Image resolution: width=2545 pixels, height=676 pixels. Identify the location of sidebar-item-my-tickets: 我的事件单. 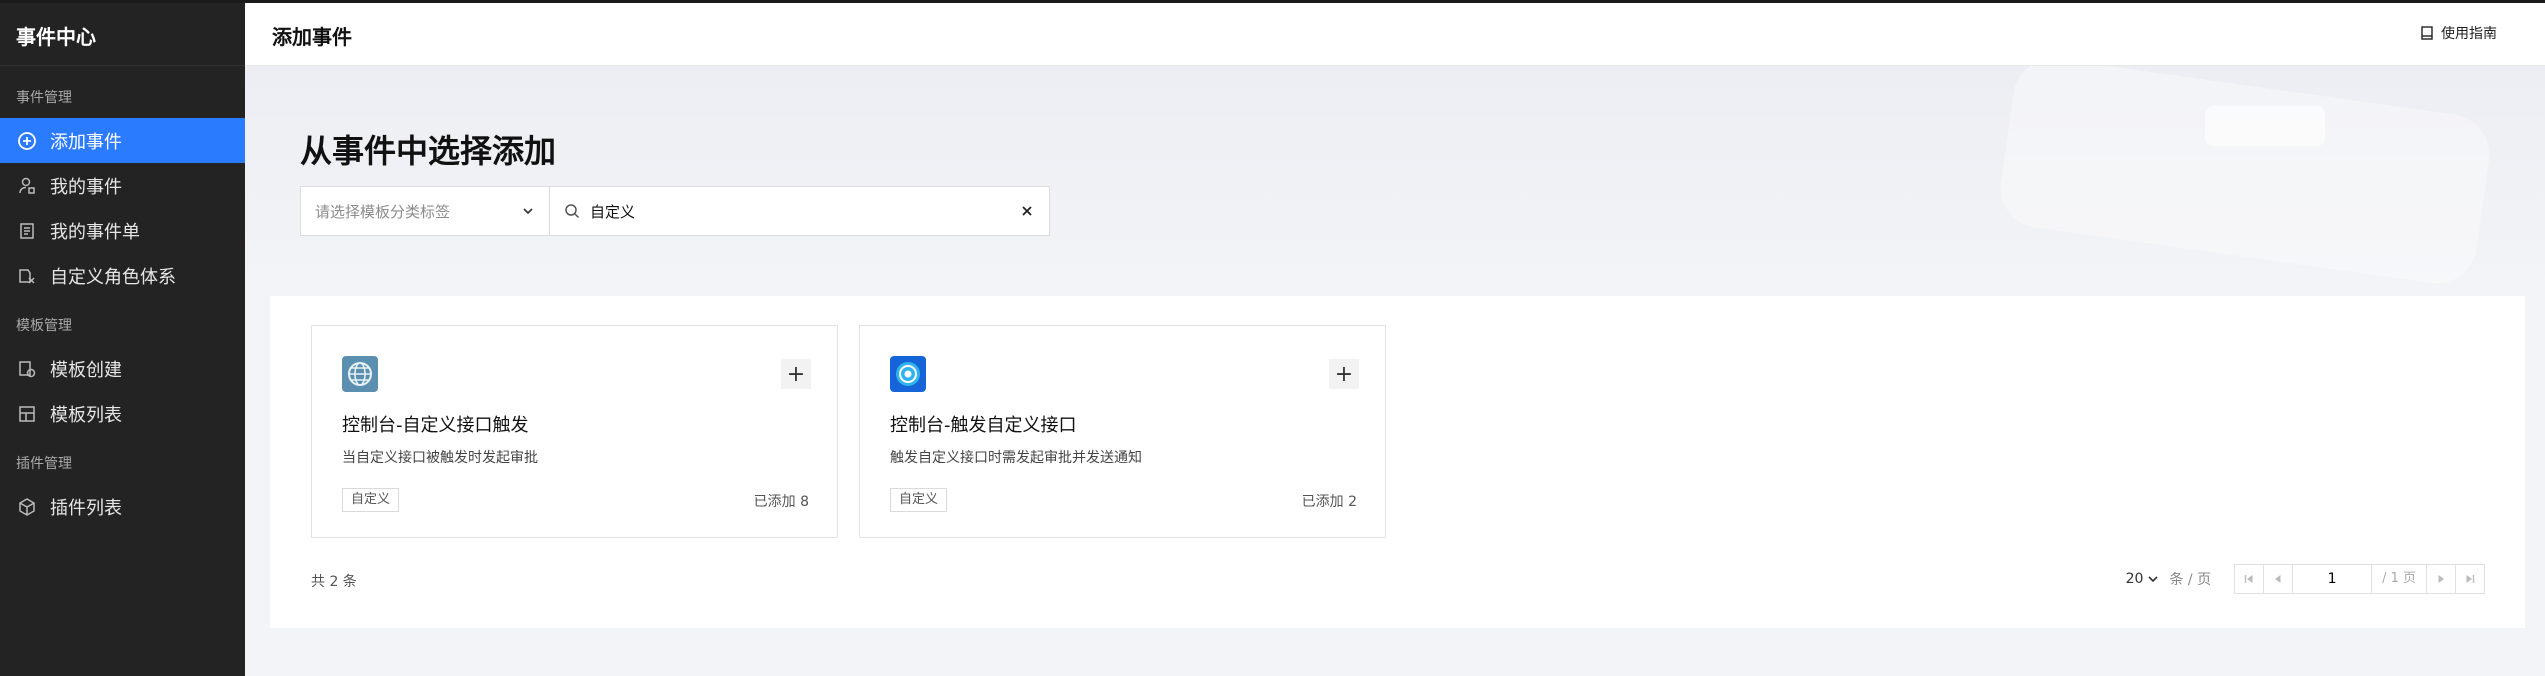
(122, 230).